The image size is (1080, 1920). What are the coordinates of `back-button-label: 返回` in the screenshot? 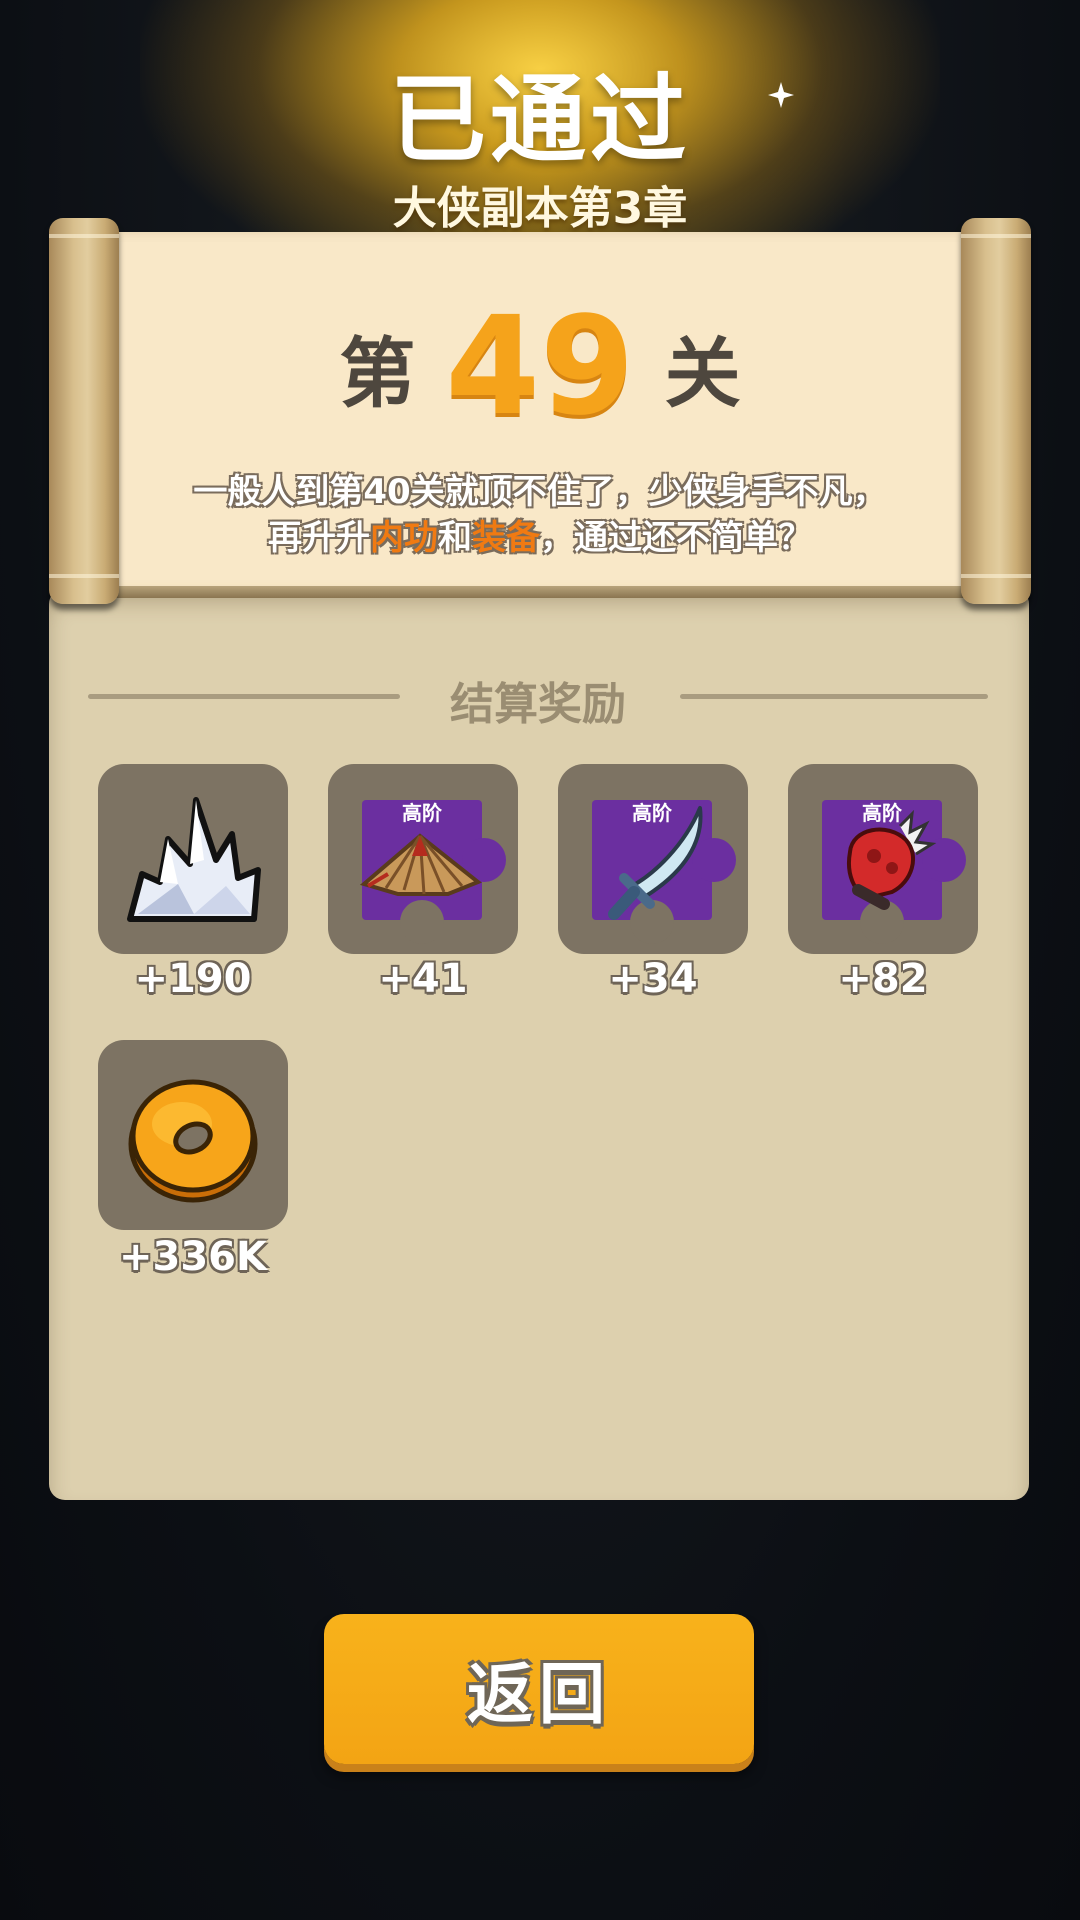 It's located at (539, 1694).